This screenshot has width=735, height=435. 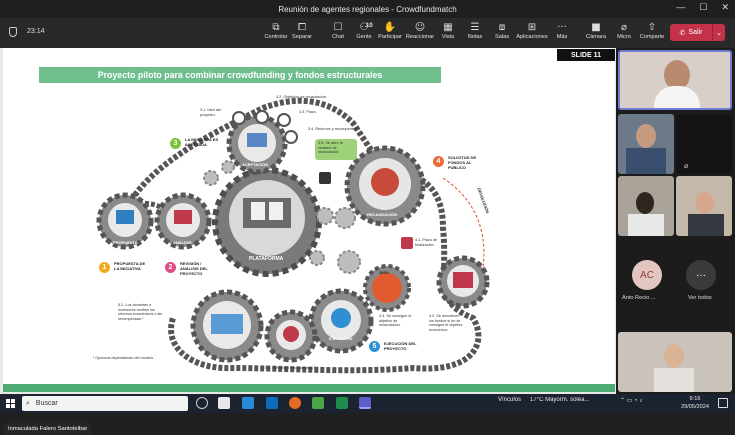 What do you see at coordinates (124, 358) in the screenshot?
I see `footnote: ¹ Opcional dependiendo del modelo.` at bounding box center [124, 358].